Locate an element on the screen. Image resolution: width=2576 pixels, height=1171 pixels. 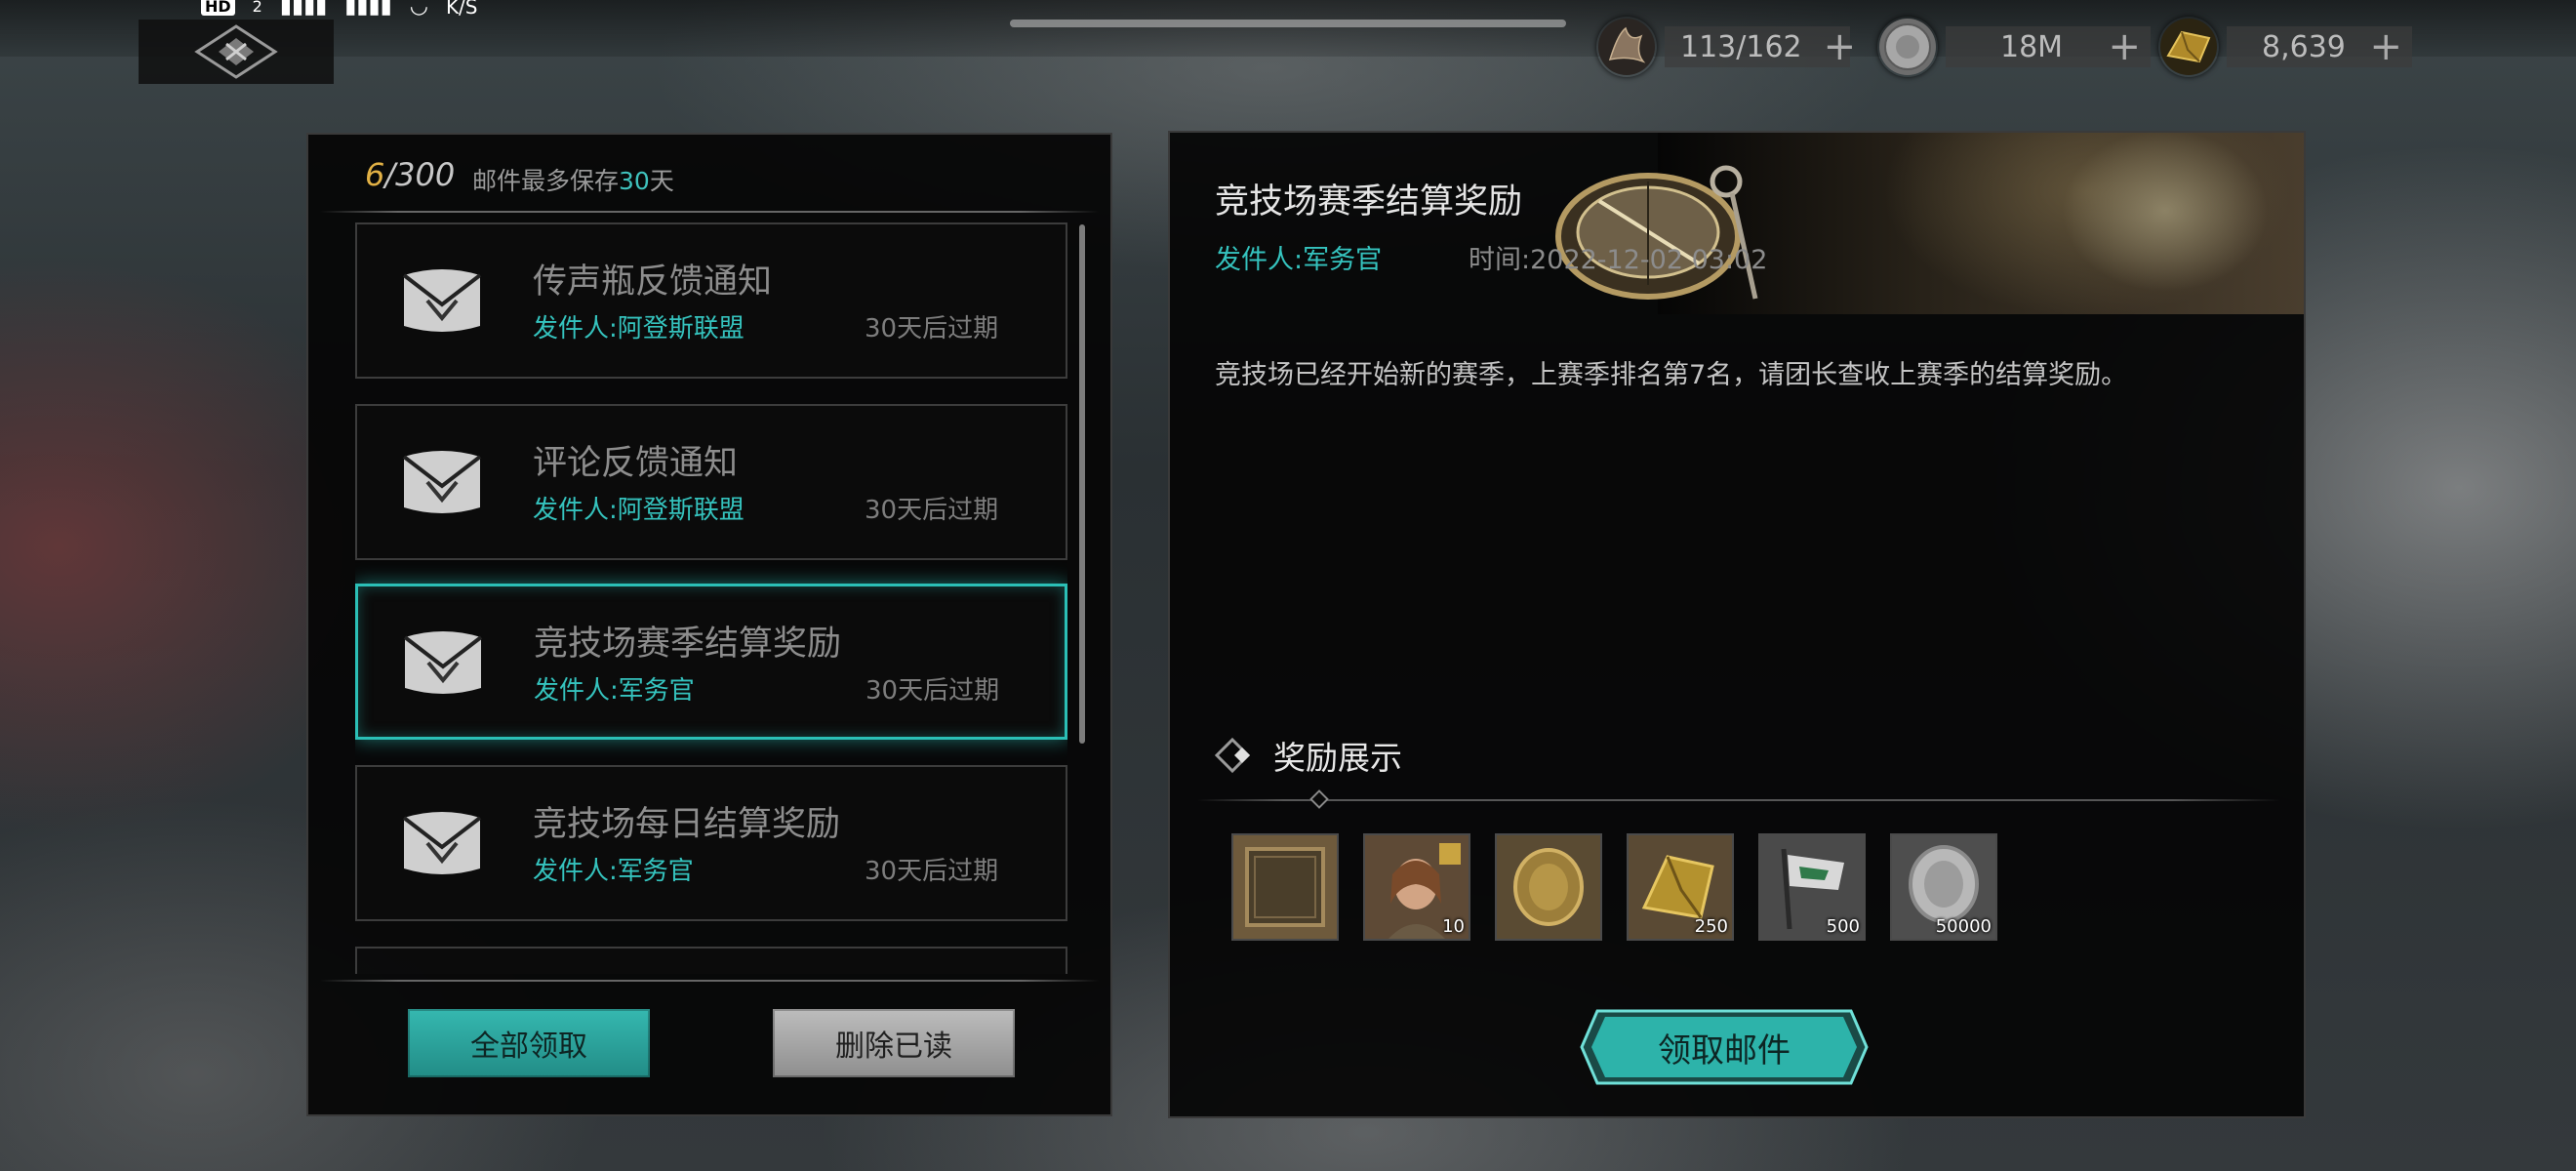
game-logo-icon is located at coordinates (236, 51).